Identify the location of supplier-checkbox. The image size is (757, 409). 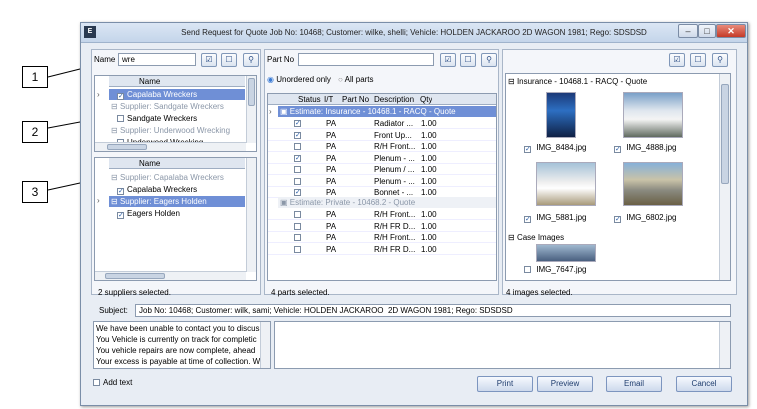
(120, 118).